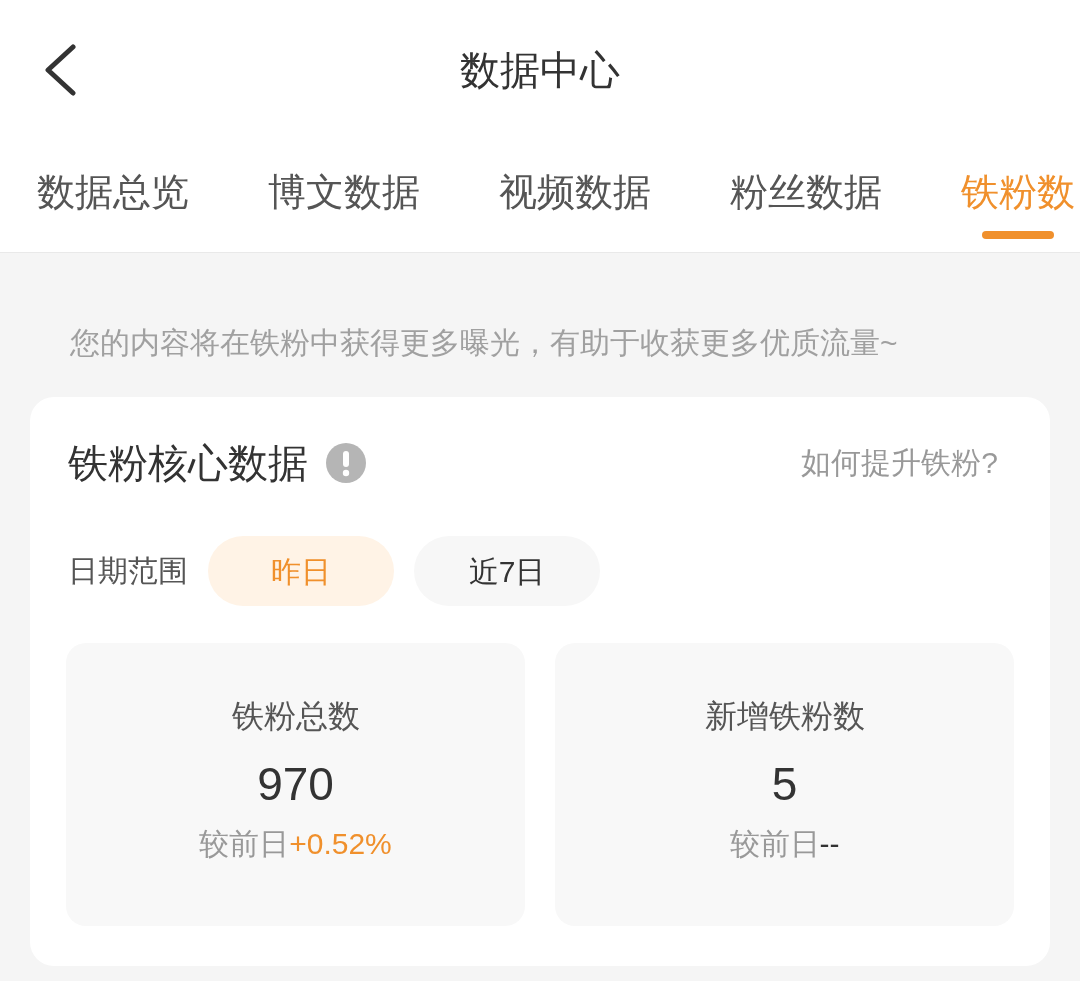  Describe the element at coordinates (295, 844) in the screenshot. I see `comparison-text: 较前日+0.52%` at that location.